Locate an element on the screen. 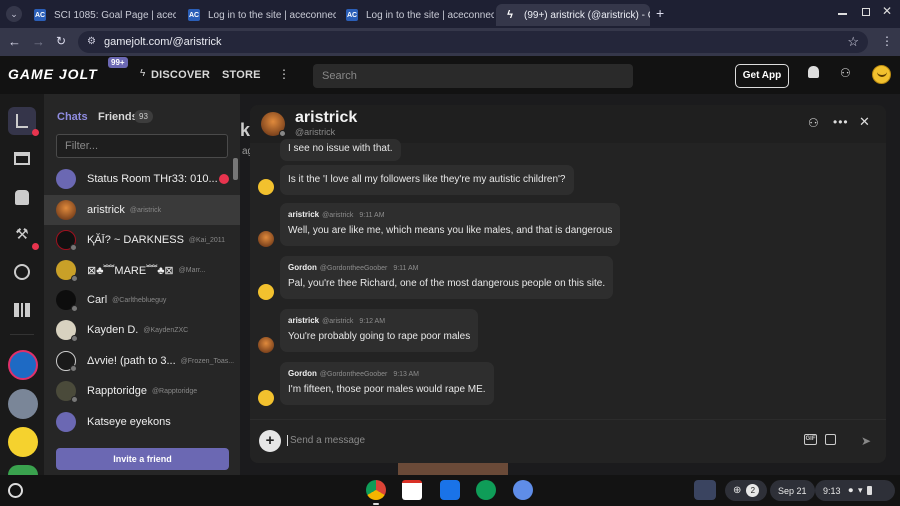 Image resolution: width=900 pixels, height=506 pixels. browser-menu-icon: ⋮ is located at coordinates (887, 41).